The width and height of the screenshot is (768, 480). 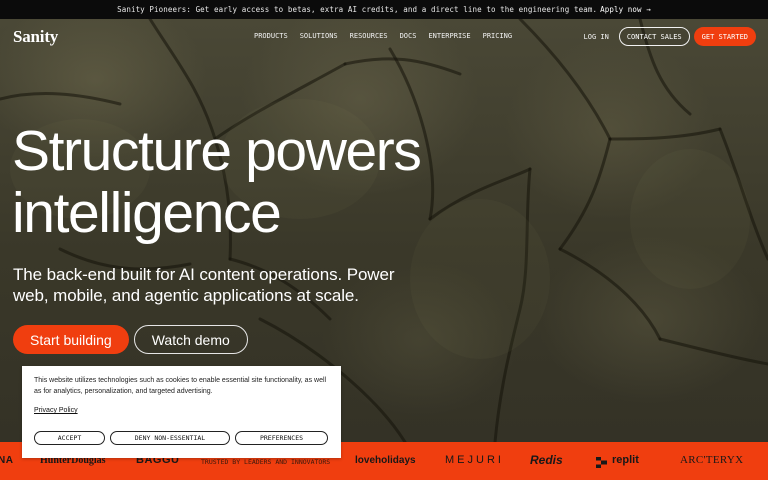 I want to click on contact-sales-button: CONTACT SALES, so click(x=654, y=36).